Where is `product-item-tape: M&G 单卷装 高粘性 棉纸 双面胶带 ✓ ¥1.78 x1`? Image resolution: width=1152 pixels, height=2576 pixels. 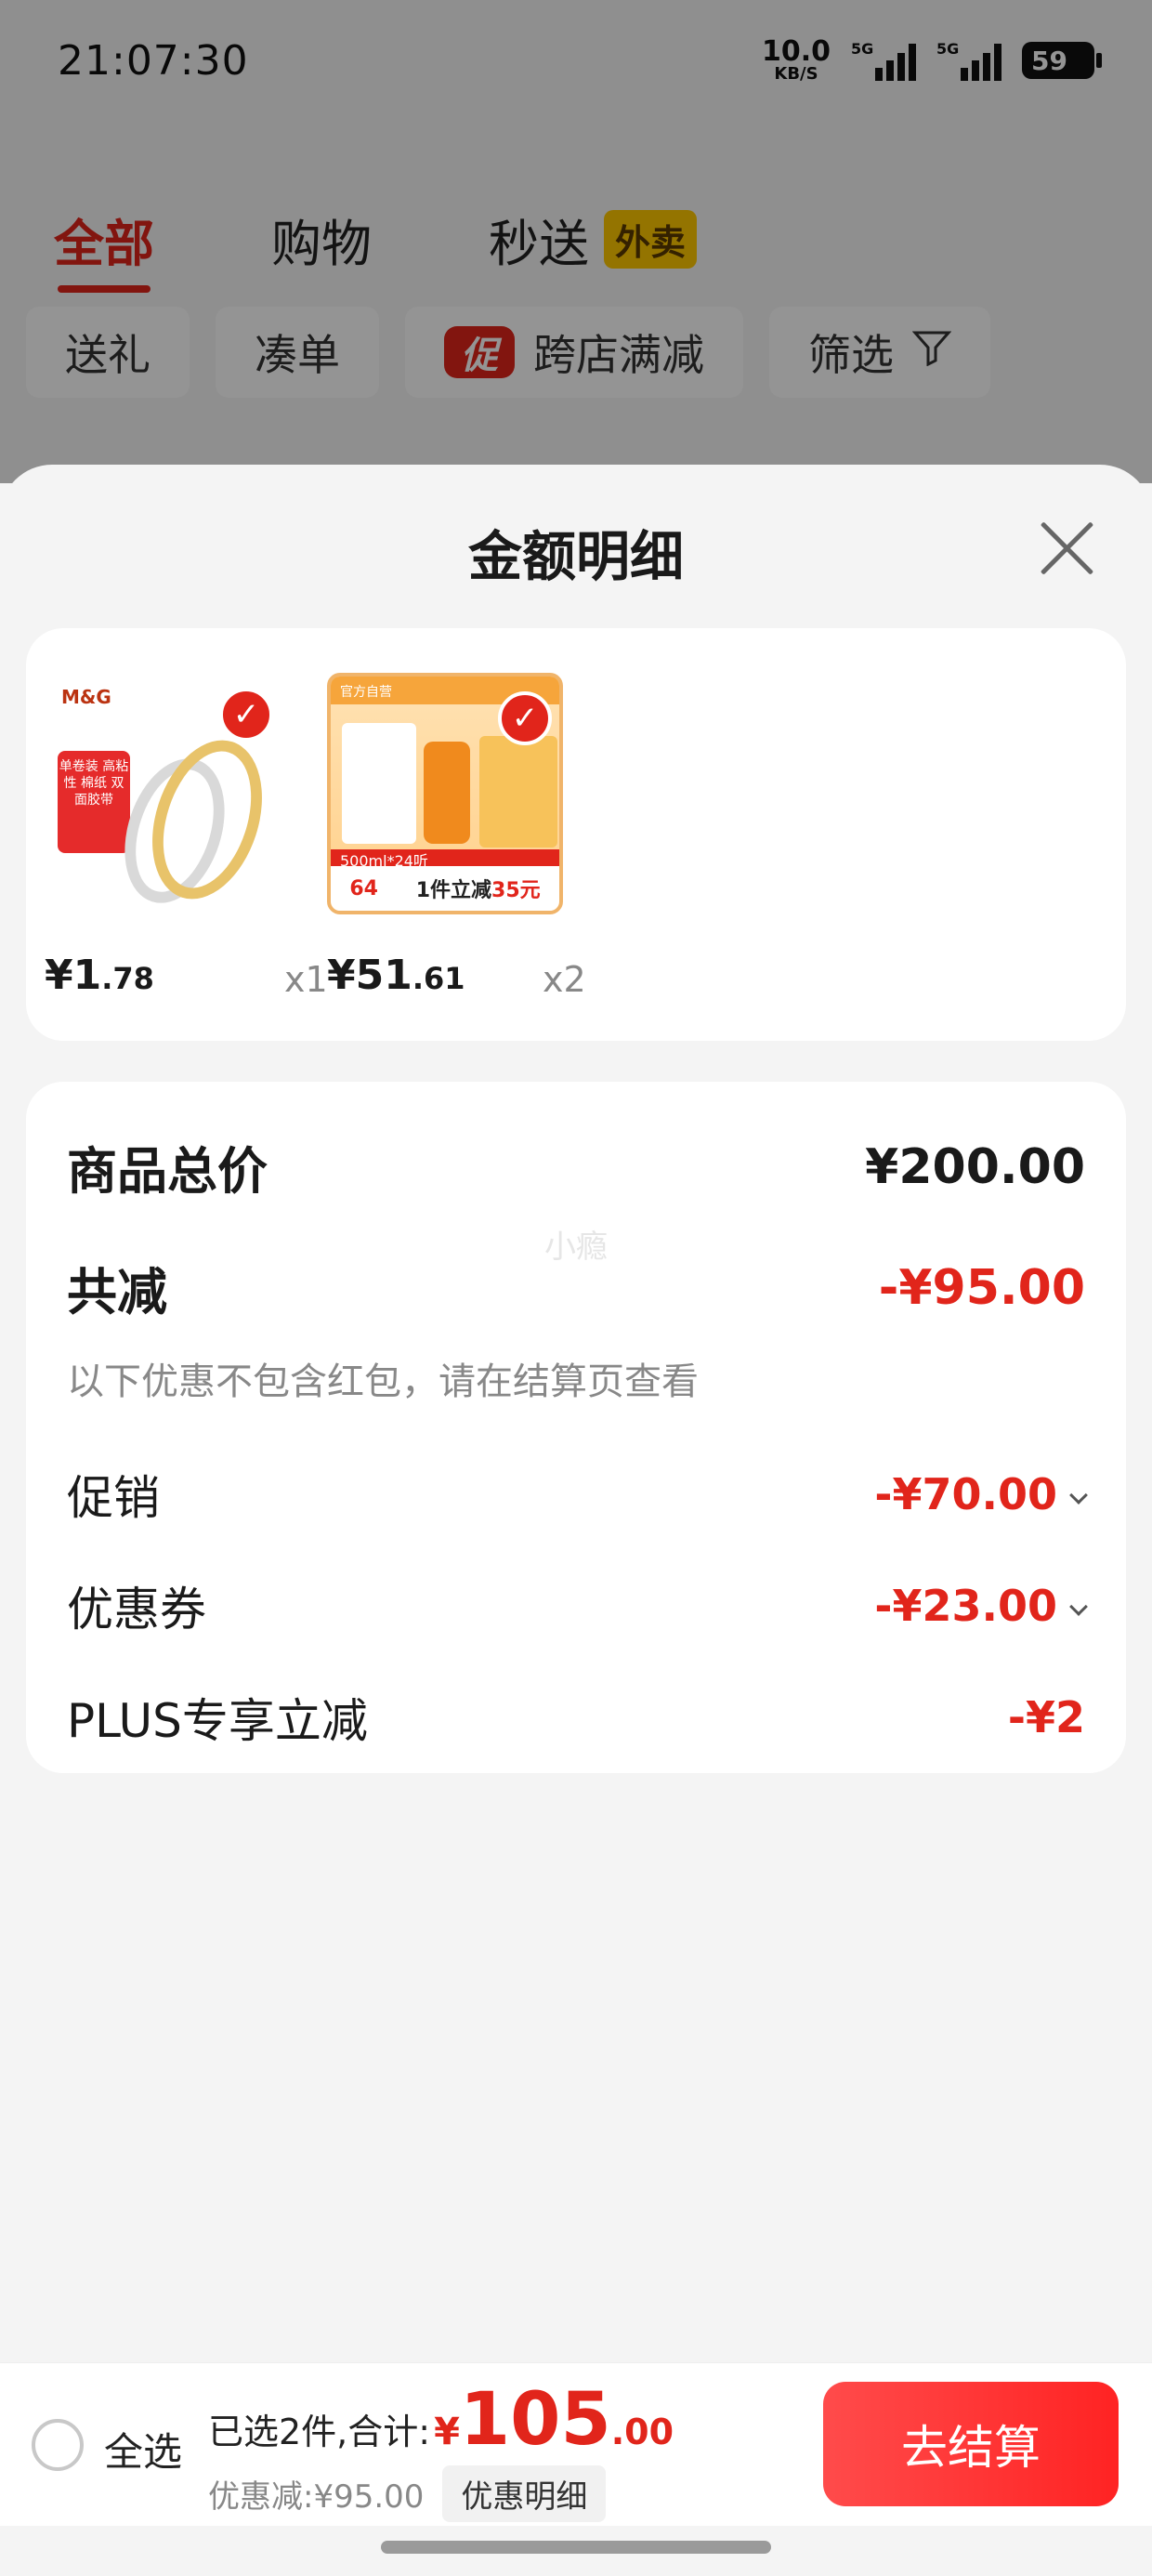
product-item-tape: M&G 单卷装 高粘性 棉纸 双面胶带 ✓ ¥1.78 x1 is located at coordinates (186, 836).